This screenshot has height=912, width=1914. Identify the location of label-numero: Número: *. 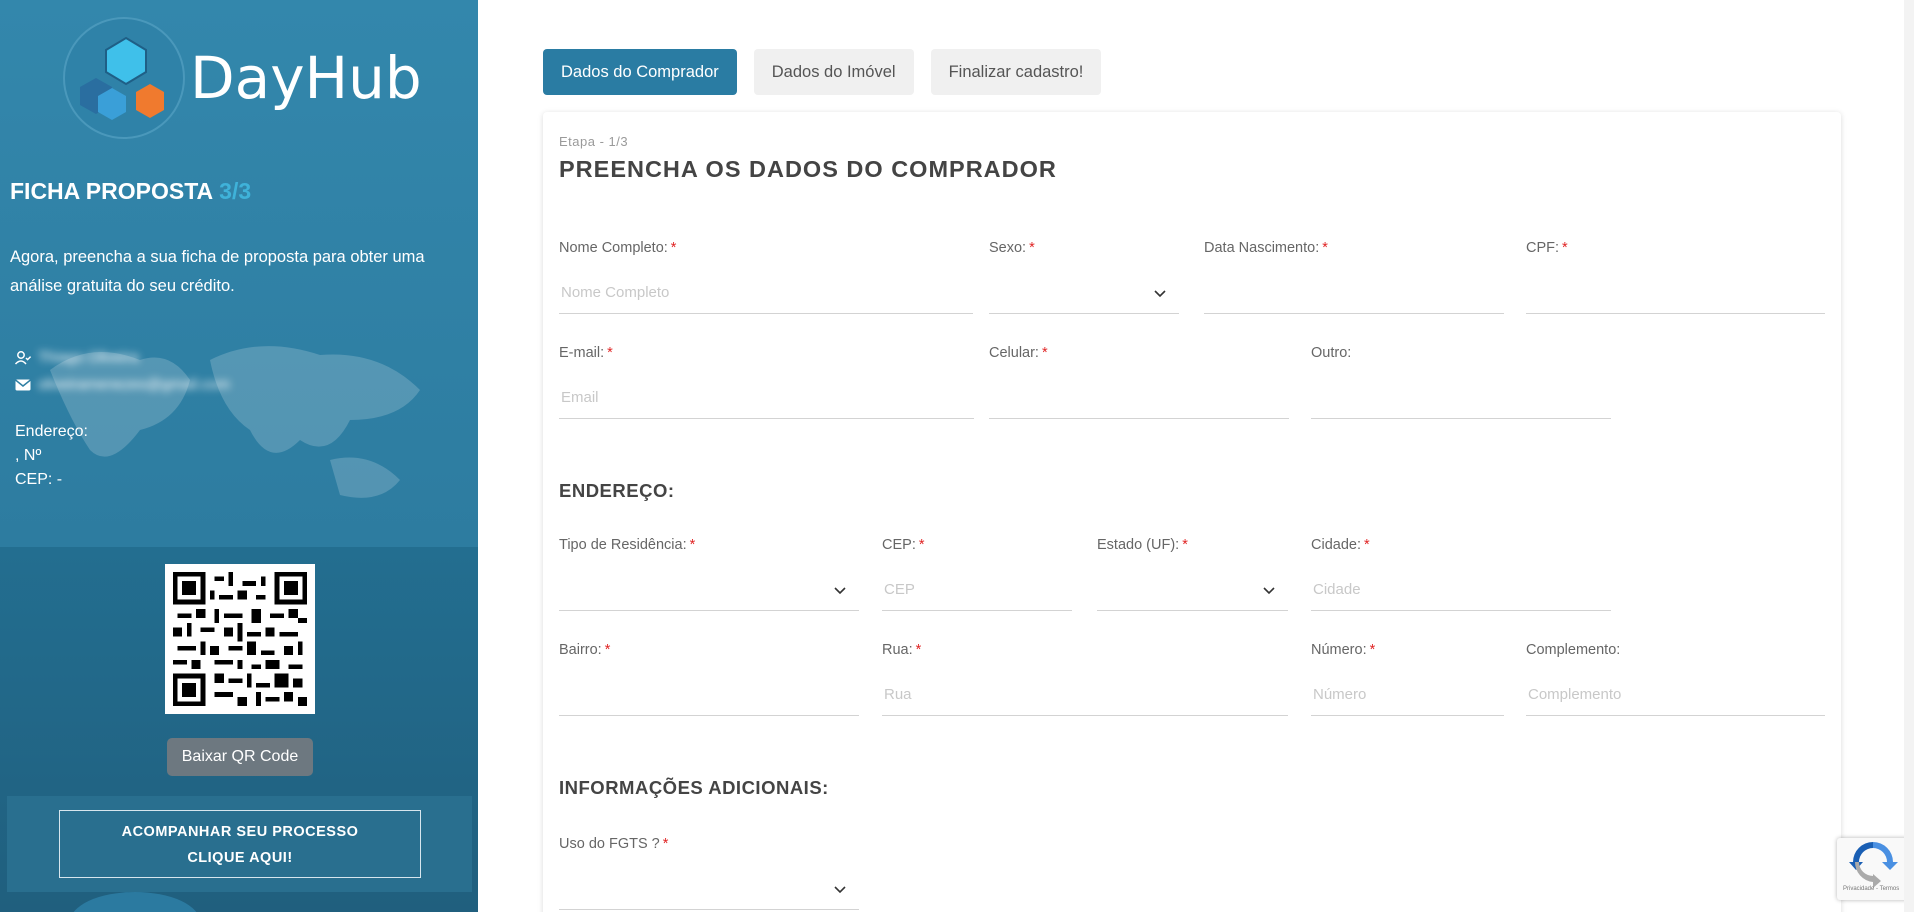
(1407, 652).